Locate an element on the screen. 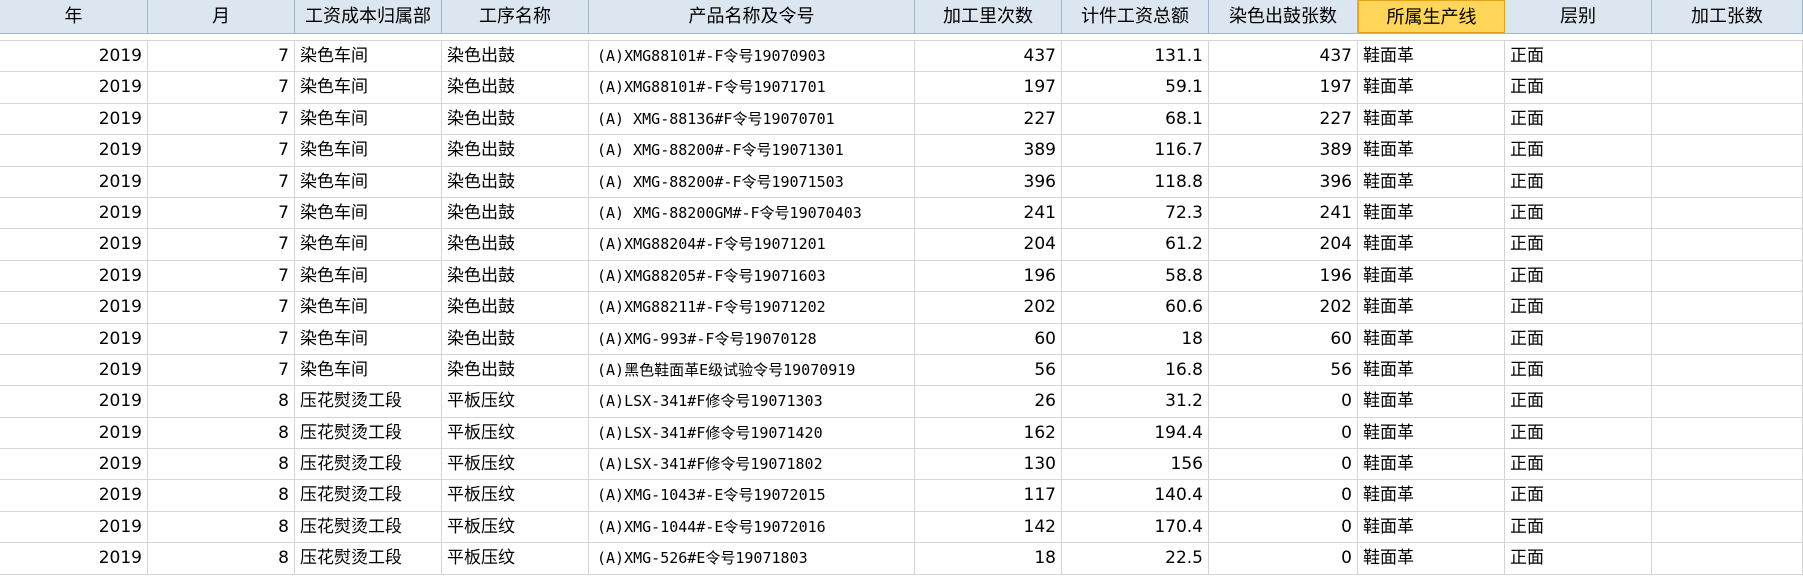 The width and height of the screenshot is (1803, 576). column-header-sheets: 加工张数 is located at coordinates (1727, 16).